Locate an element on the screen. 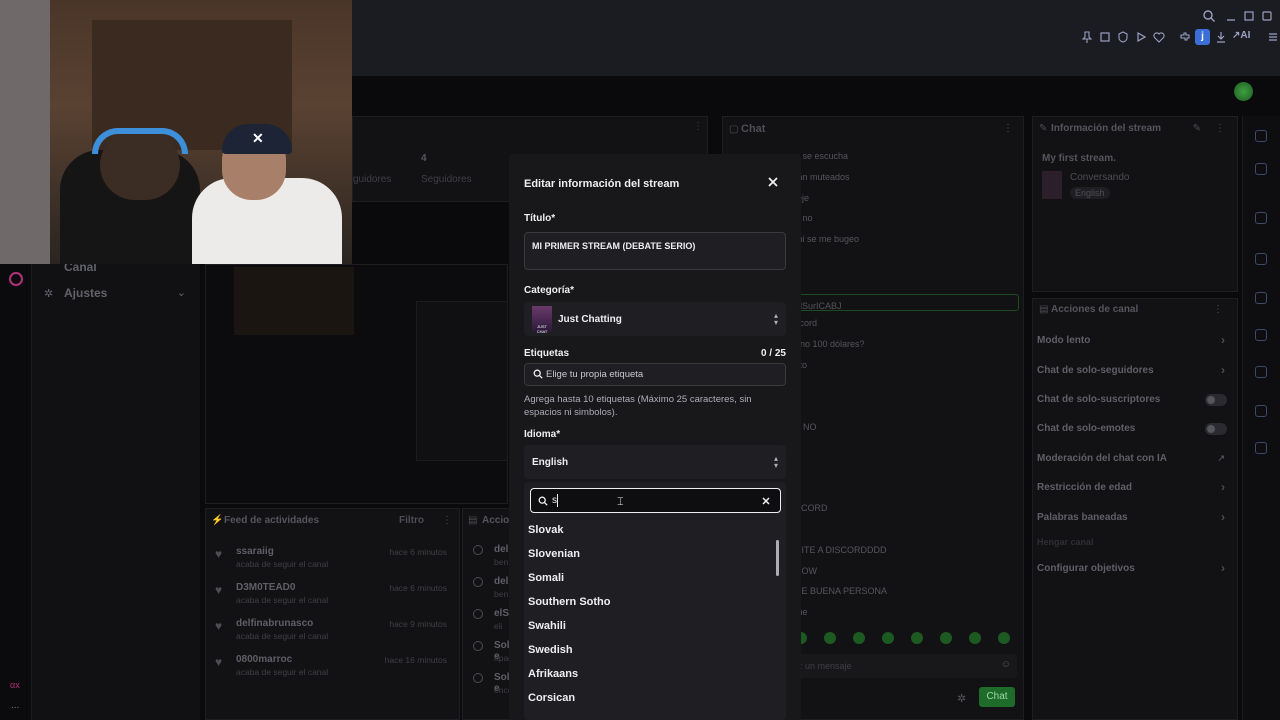 The width and height of the screenshot is (1280, 720). nav-ajustes-item: ✲ Ajustes ⌄ is located at coordinates (117, 294).